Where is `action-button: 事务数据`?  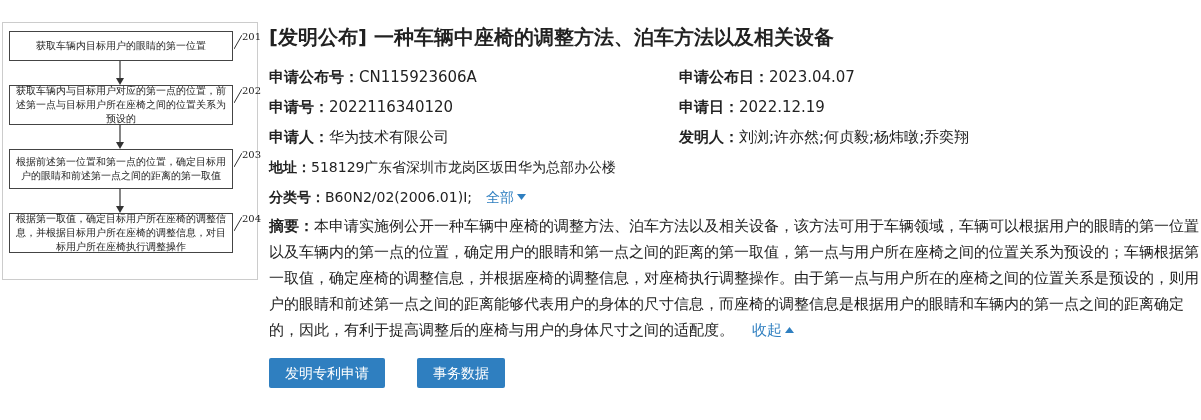 action-button: 事务数据 is located at coordinates (461, 373).